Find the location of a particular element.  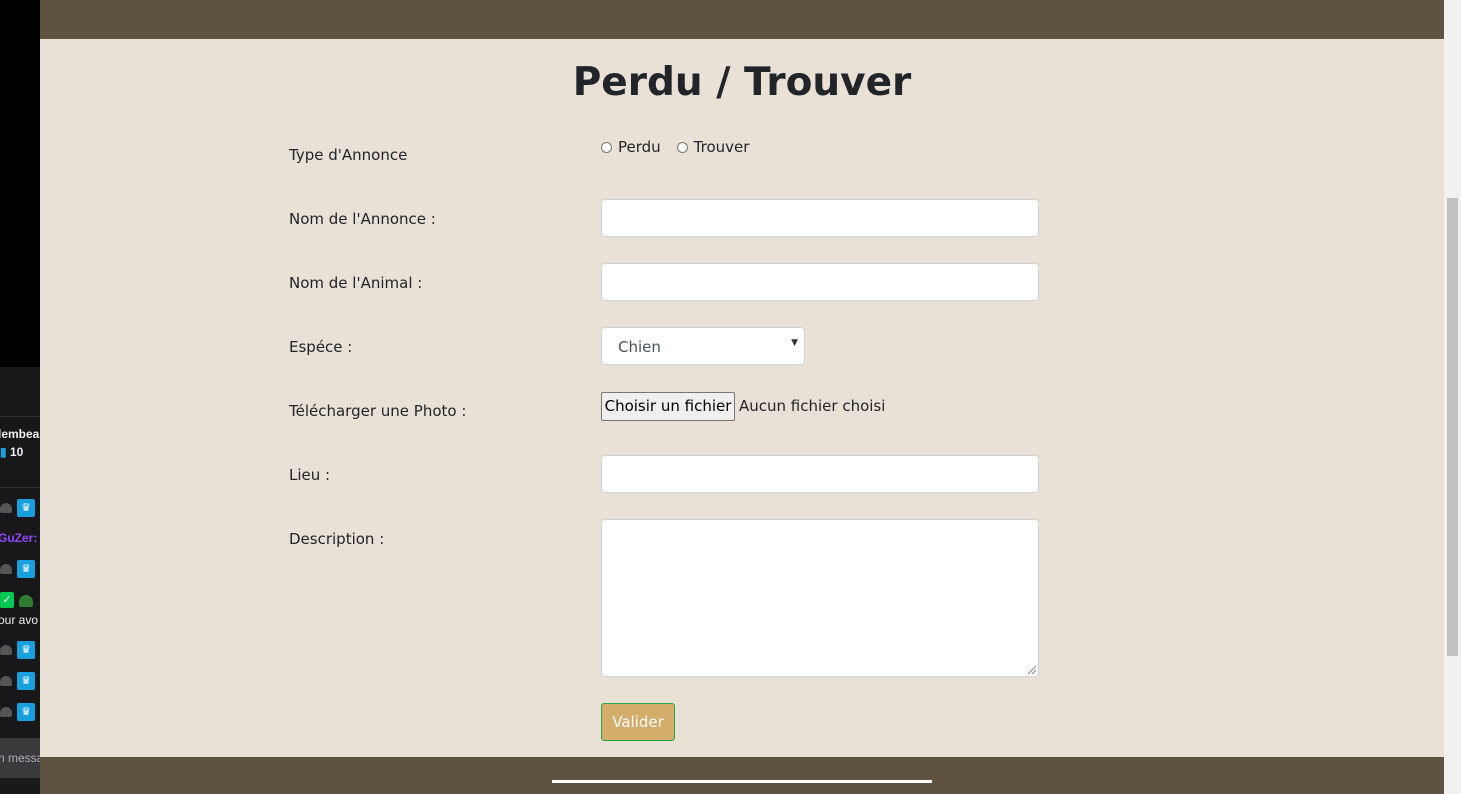

annonce-name-input is located at coordinates (820, 218).